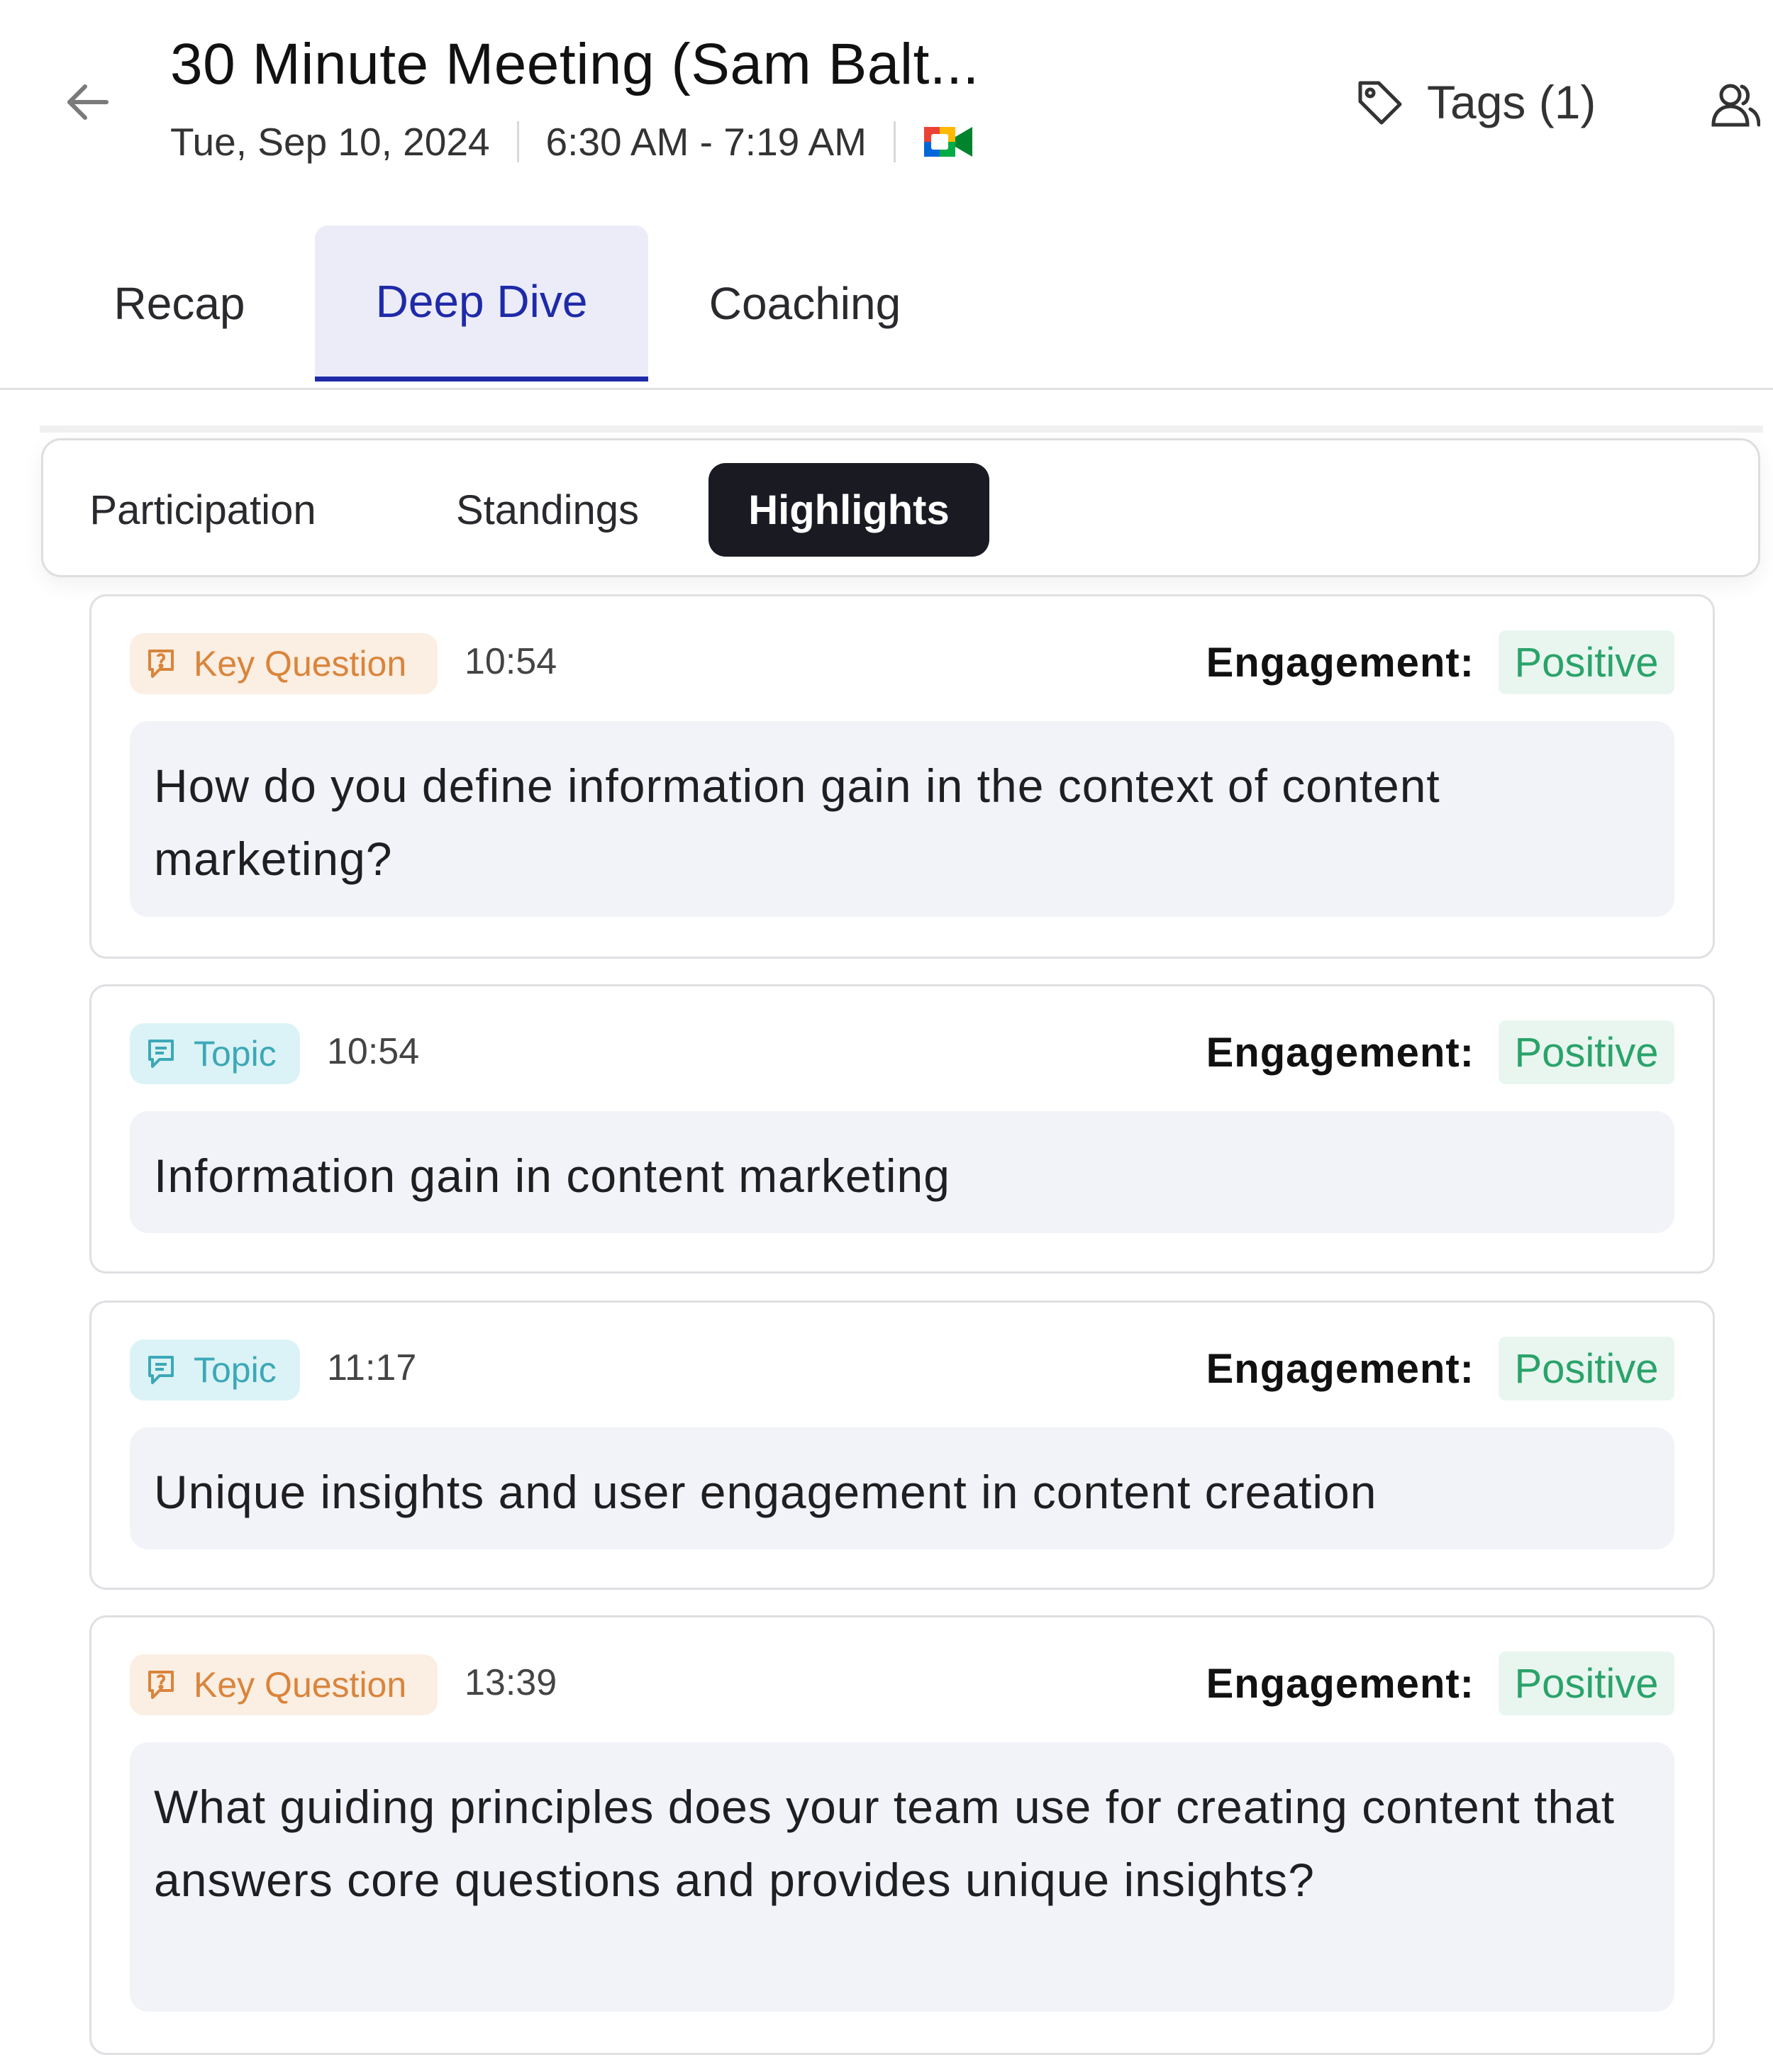  Describe the element at coordinates (548, 510) in the screenshot. I see `subtab-standings: Standings` at that location.